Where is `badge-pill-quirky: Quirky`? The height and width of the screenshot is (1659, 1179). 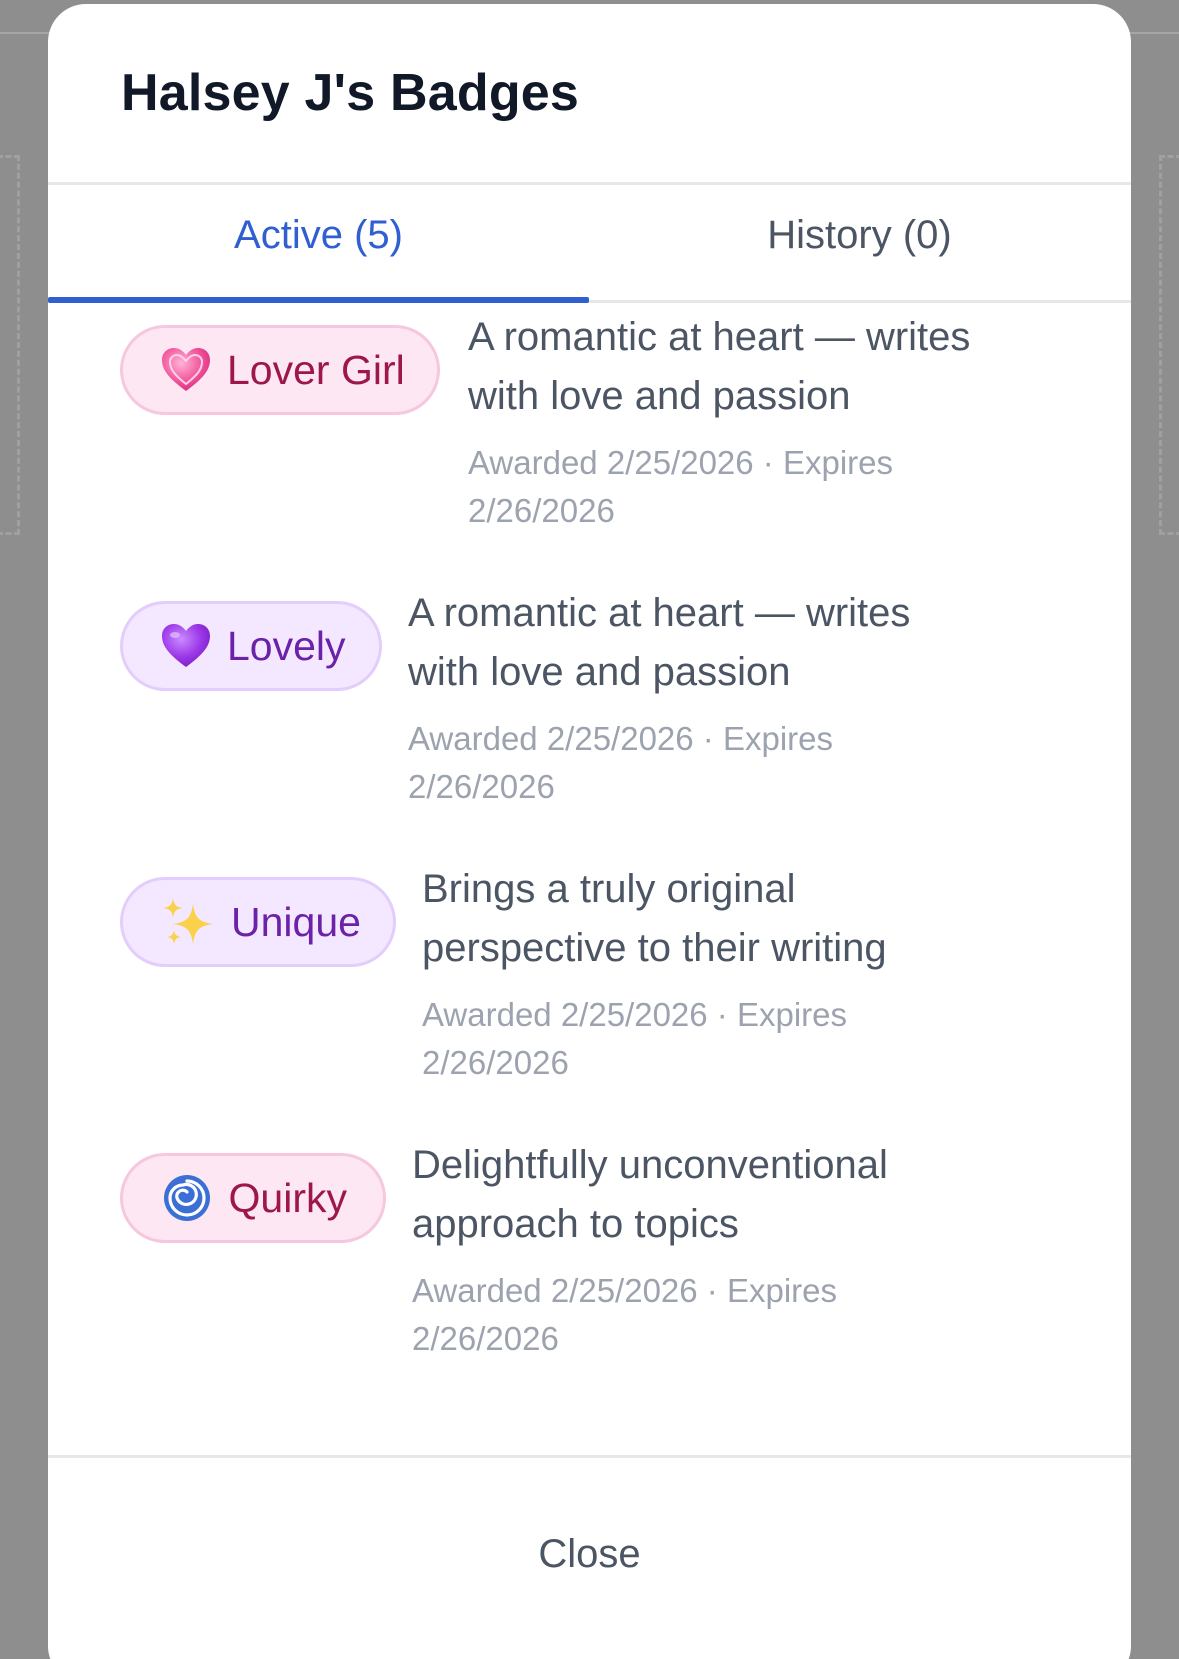 badge-pill-quirky: Quirky is located at coordinates (253, 1198).